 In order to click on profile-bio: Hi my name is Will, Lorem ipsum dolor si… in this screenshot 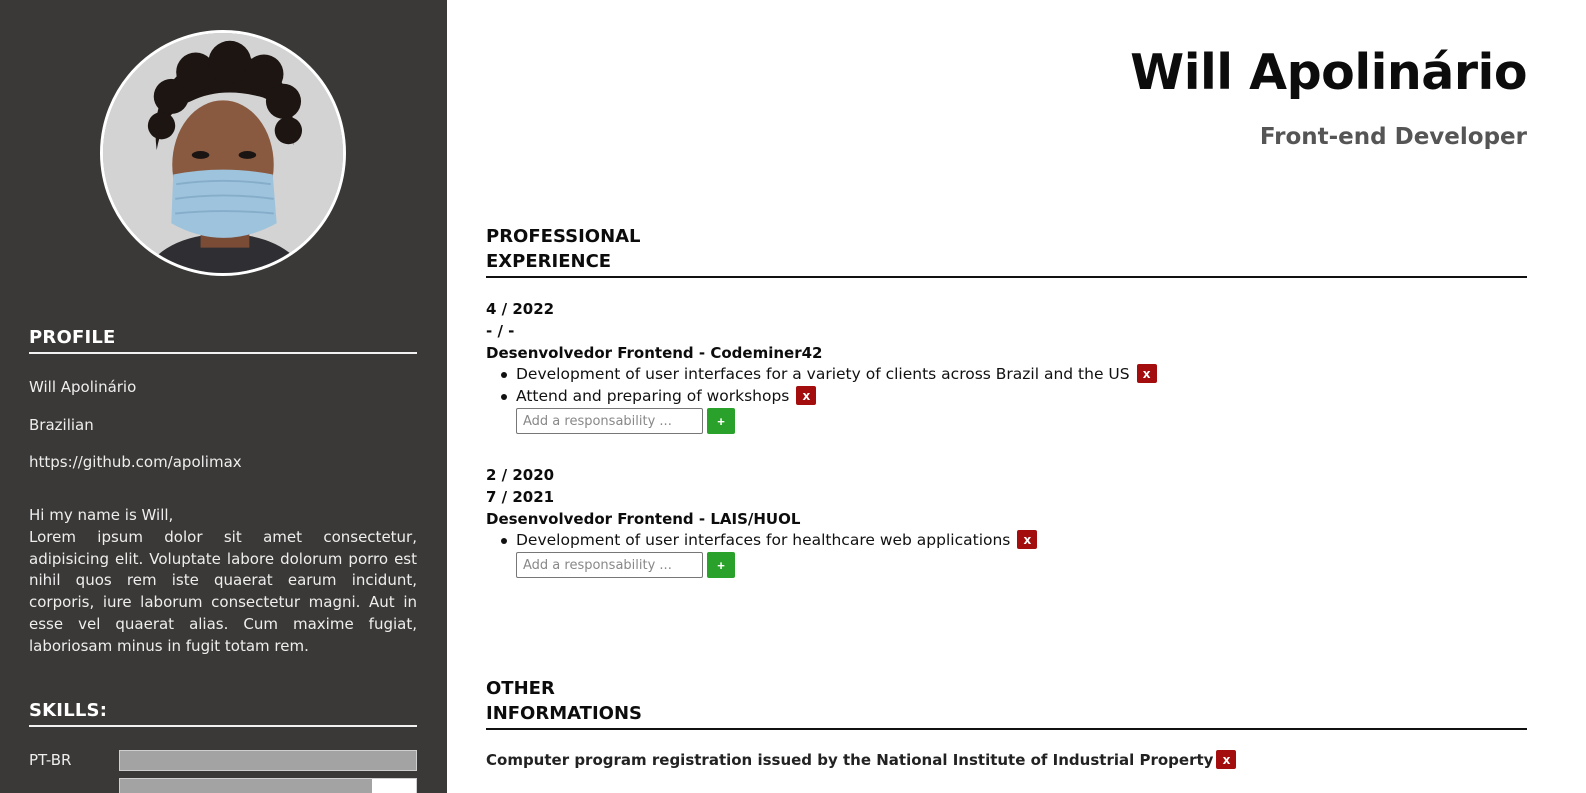, I will do `click(223, 581)`.